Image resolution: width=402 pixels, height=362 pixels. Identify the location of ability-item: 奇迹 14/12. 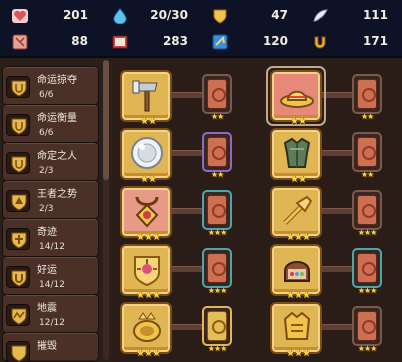
(50, 238).